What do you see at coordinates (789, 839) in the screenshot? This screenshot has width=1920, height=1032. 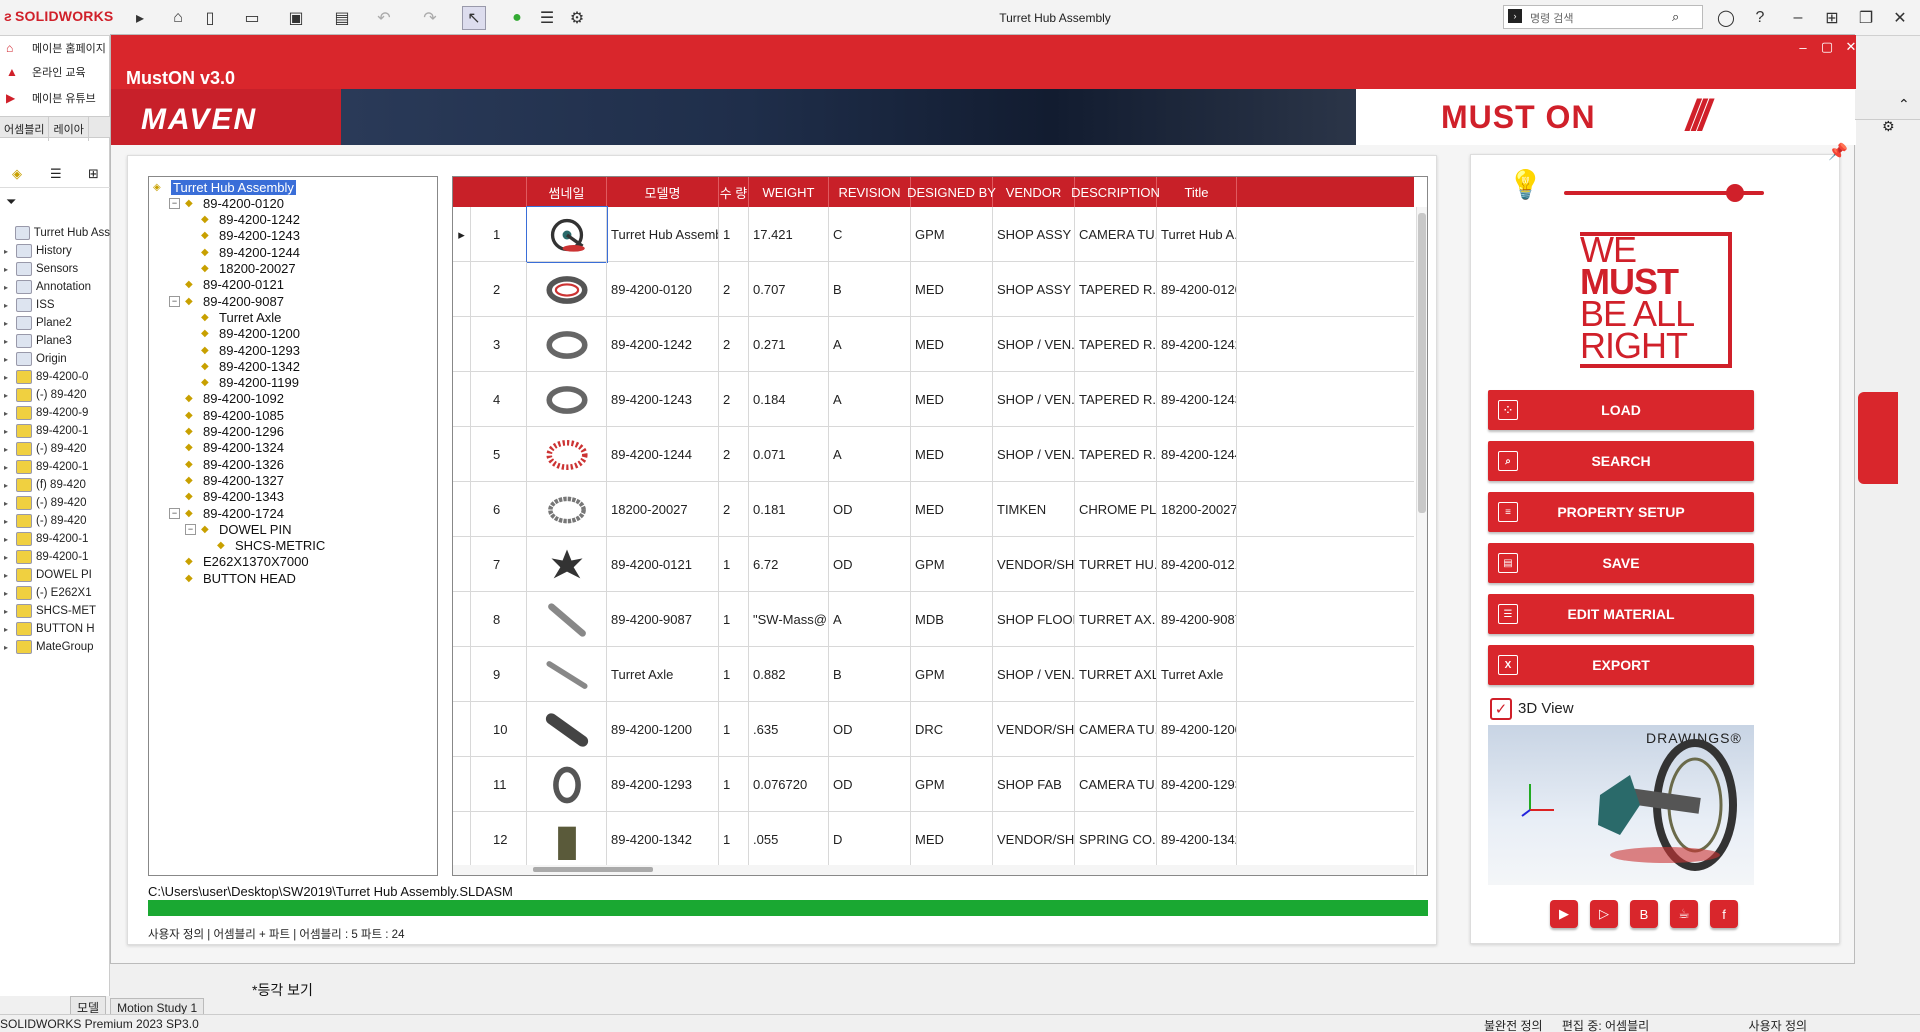 I see `table-cell: .055` at bounding box center [789, 839].